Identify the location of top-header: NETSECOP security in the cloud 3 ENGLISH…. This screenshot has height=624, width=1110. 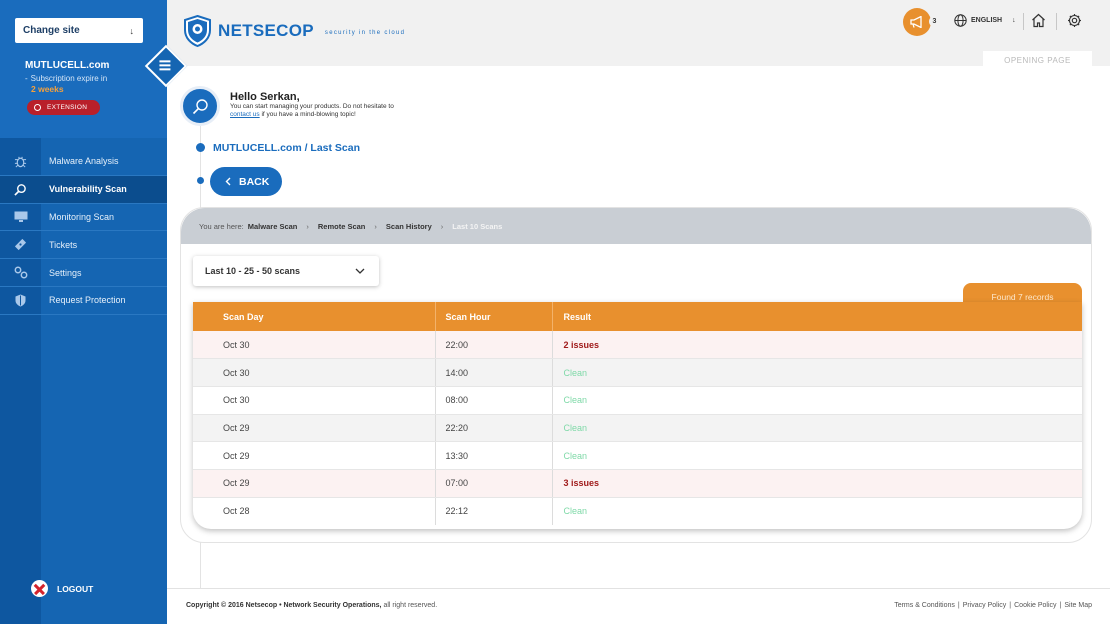
(638, 33).